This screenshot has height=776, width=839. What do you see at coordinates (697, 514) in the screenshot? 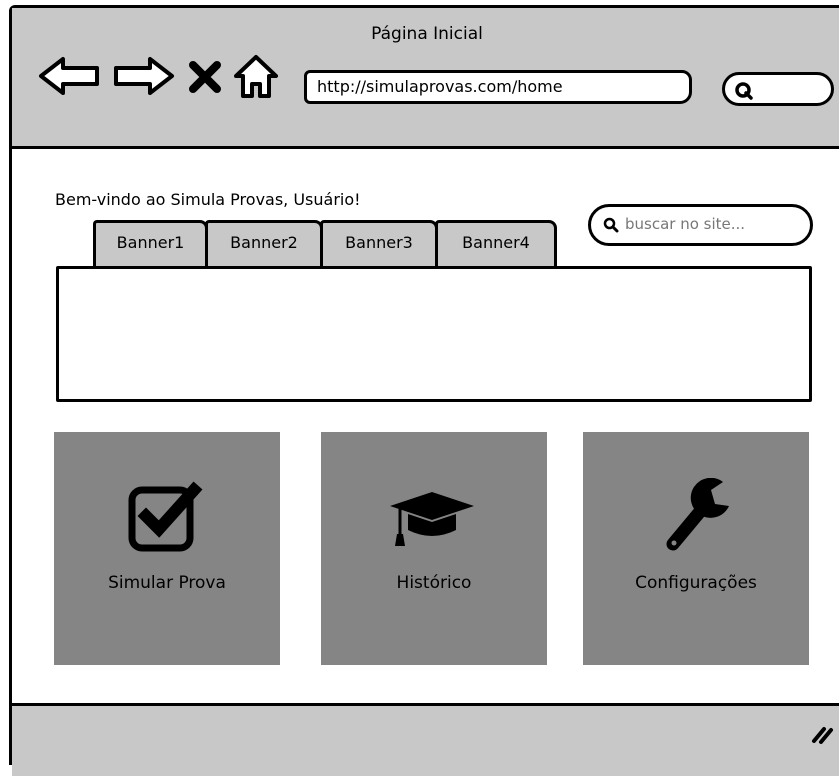
I see `wrench-icon` at bounding box center [697, 514].